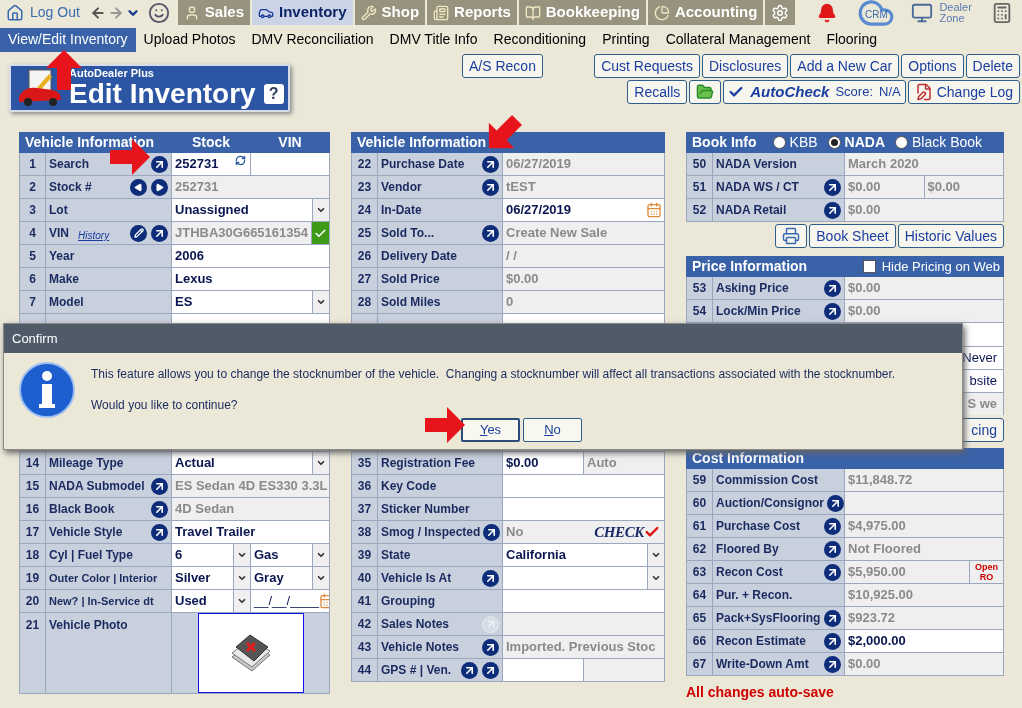 This screenshot has height=708, width=1022. What do you see at coordinates (364, 670) in the screenshot?
I see `row-number: 44` at bounding box center [364, 670].